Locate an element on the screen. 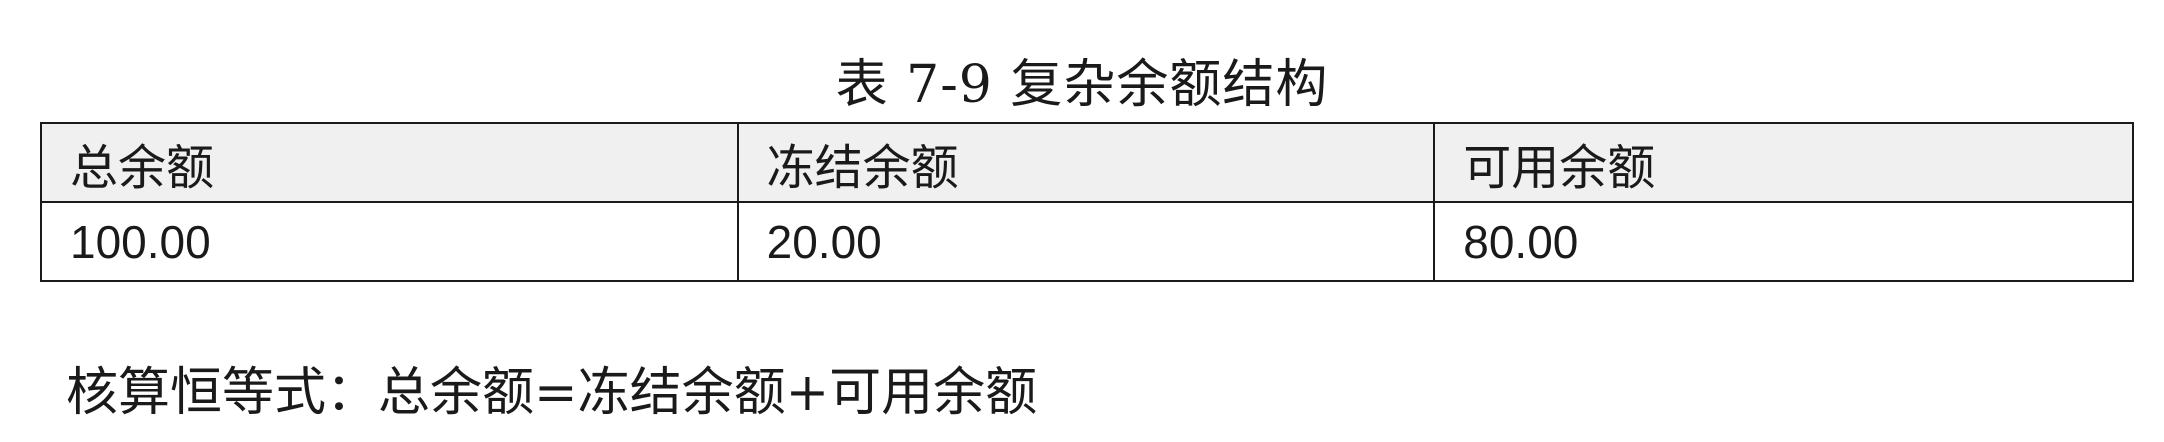  header-total-balance: 总余额 is located at coordinates (389, 162).